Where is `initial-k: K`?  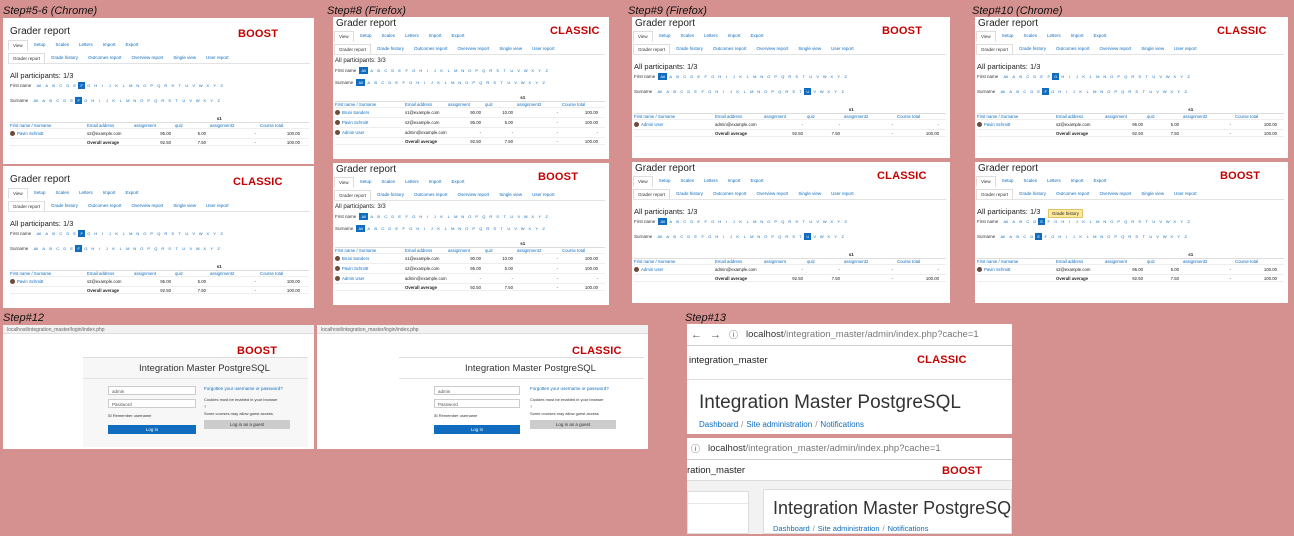
initial-k: K is located at coordinates (1080, 236).